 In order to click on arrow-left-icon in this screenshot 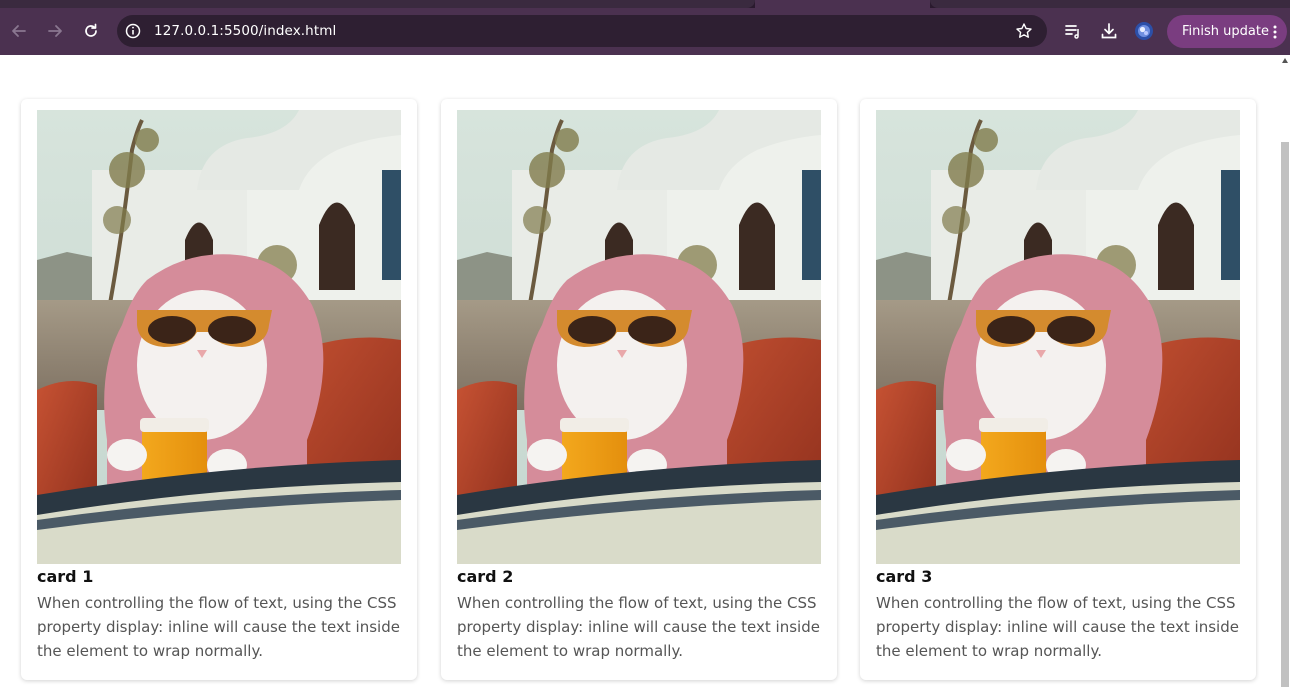, I will do `click(19, 31)`.